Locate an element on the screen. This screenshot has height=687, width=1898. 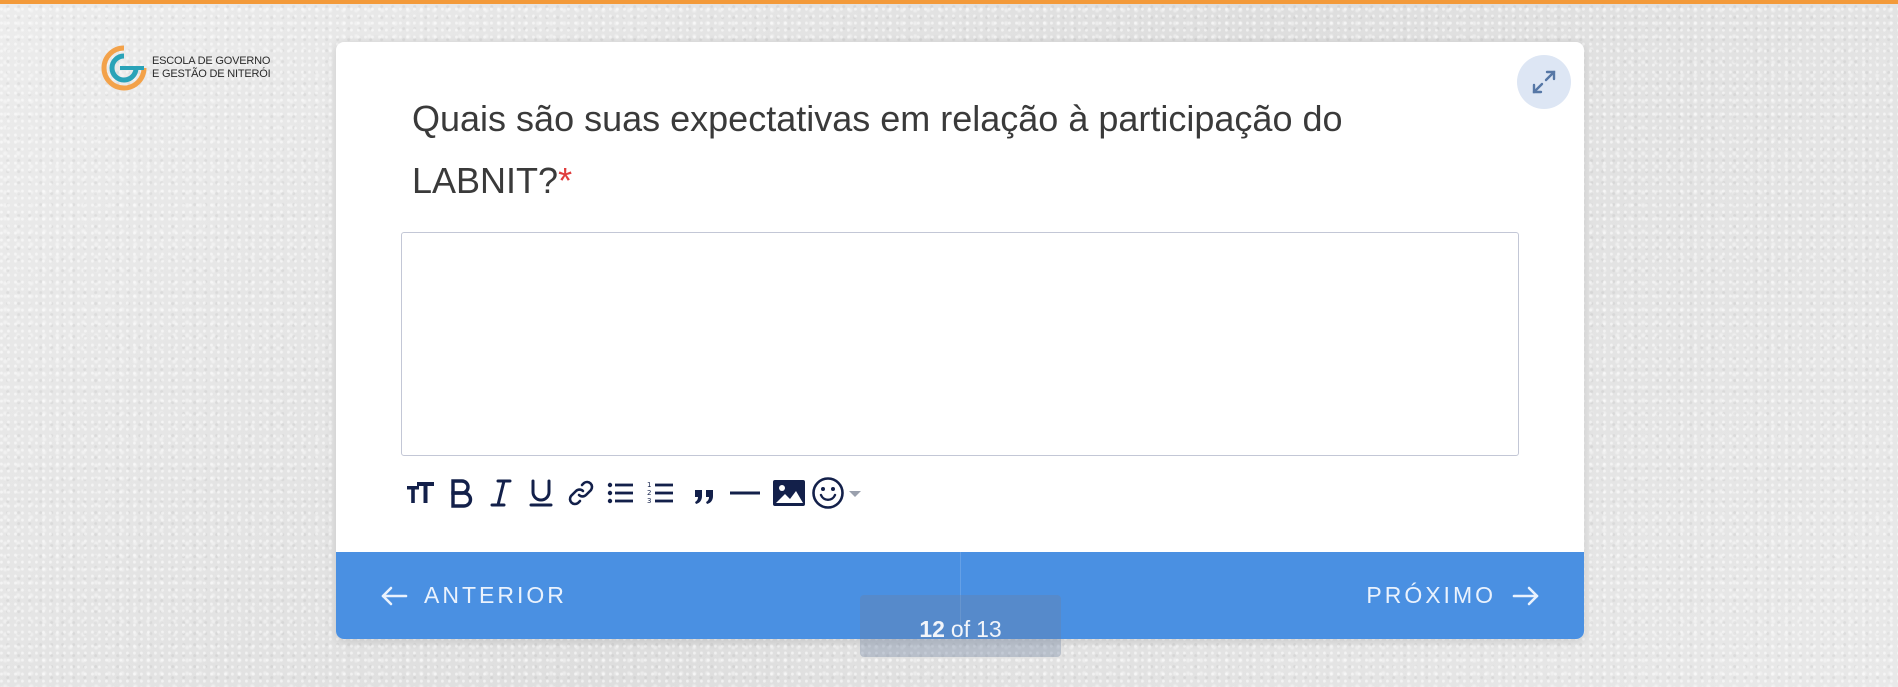
image-icon is located at coordinates (789, 493).